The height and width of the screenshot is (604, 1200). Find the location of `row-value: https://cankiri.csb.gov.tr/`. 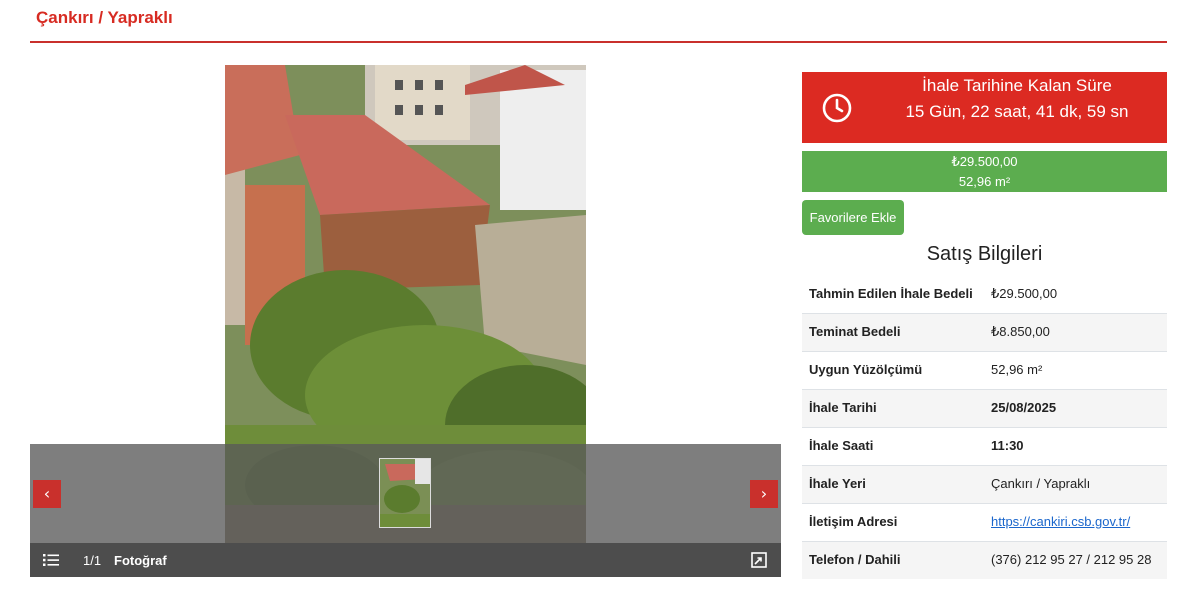

row-value: https://cankiri.csb.gov.tr/ is located at coordinates (1075, 522).